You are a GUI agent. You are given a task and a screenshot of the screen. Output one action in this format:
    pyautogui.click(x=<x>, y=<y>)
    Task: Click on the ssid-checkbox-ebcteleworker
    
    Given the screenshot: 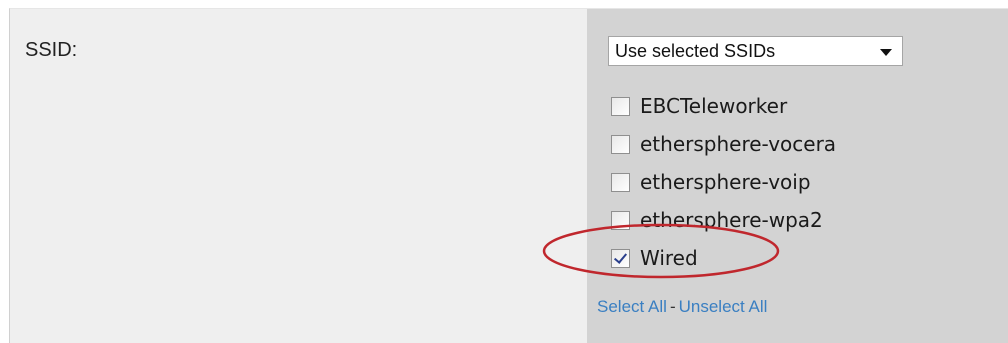 What is the action you would take?
    pyautogui.click(x=620, y=106)
    